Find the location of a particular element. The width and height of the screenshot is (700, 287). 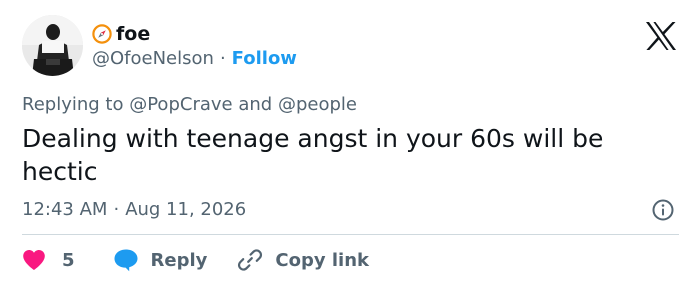

mention-popcrave: @PopCrave is located at coordinates (180, 104).